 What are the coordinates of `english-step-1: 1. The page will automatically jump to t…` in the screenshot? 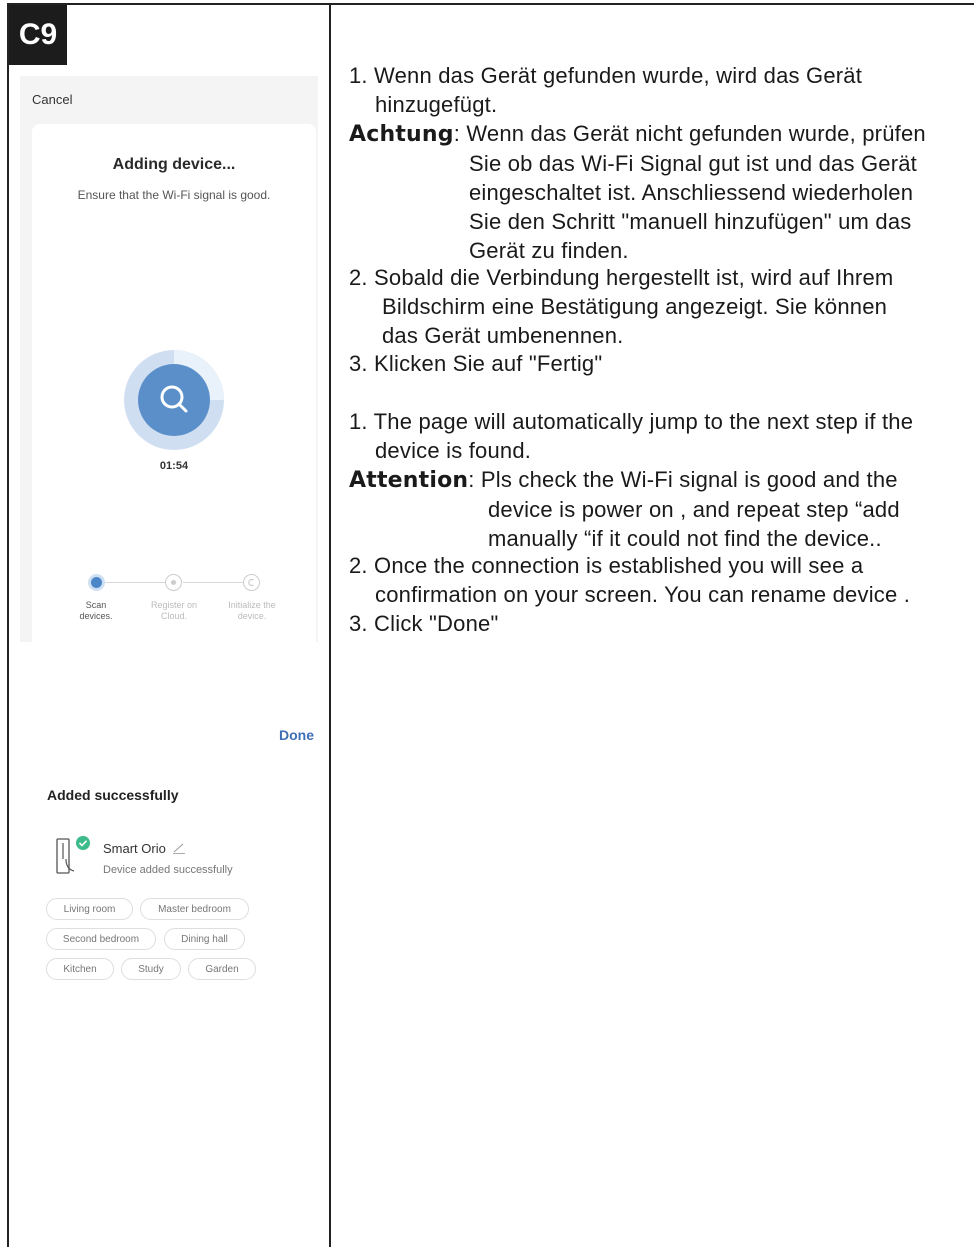 It's located at (631, 436).